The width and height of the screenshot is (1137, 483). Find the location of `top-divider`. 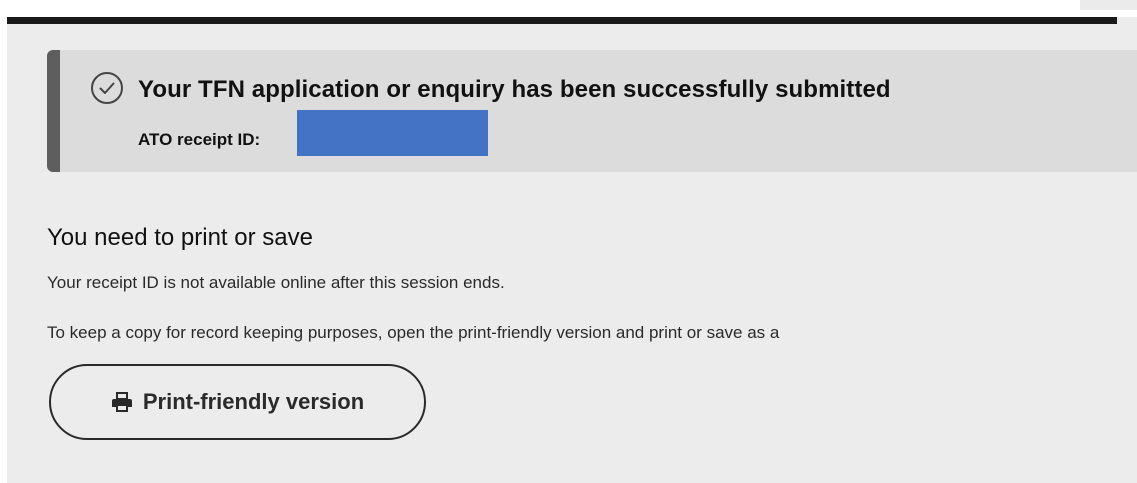

top-divider is located at coordinates (562, 20).